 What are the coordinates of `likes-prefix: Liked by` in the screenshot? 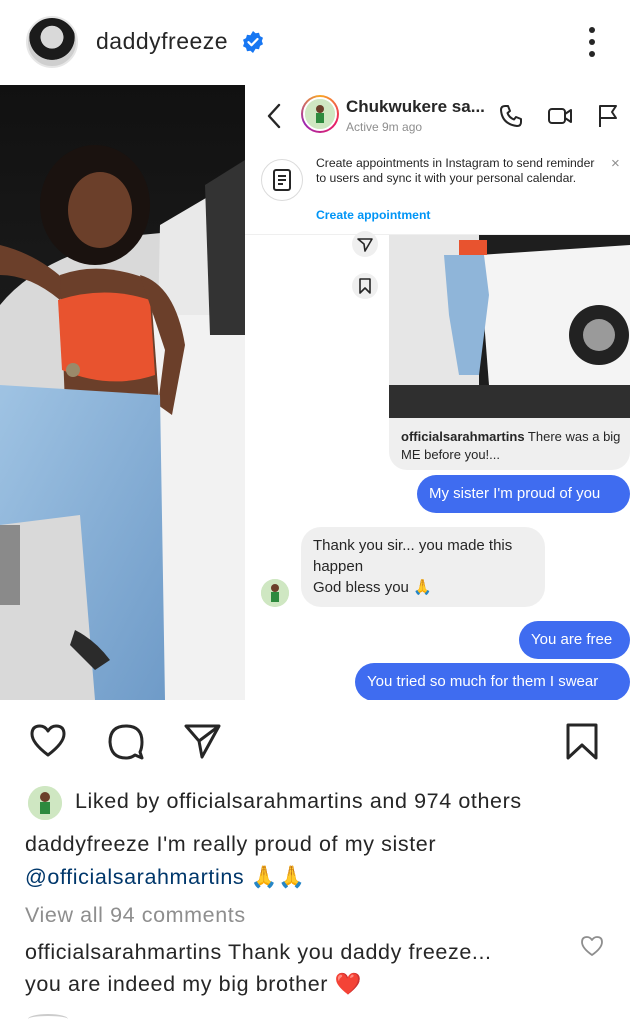 It's located at (121, 801).